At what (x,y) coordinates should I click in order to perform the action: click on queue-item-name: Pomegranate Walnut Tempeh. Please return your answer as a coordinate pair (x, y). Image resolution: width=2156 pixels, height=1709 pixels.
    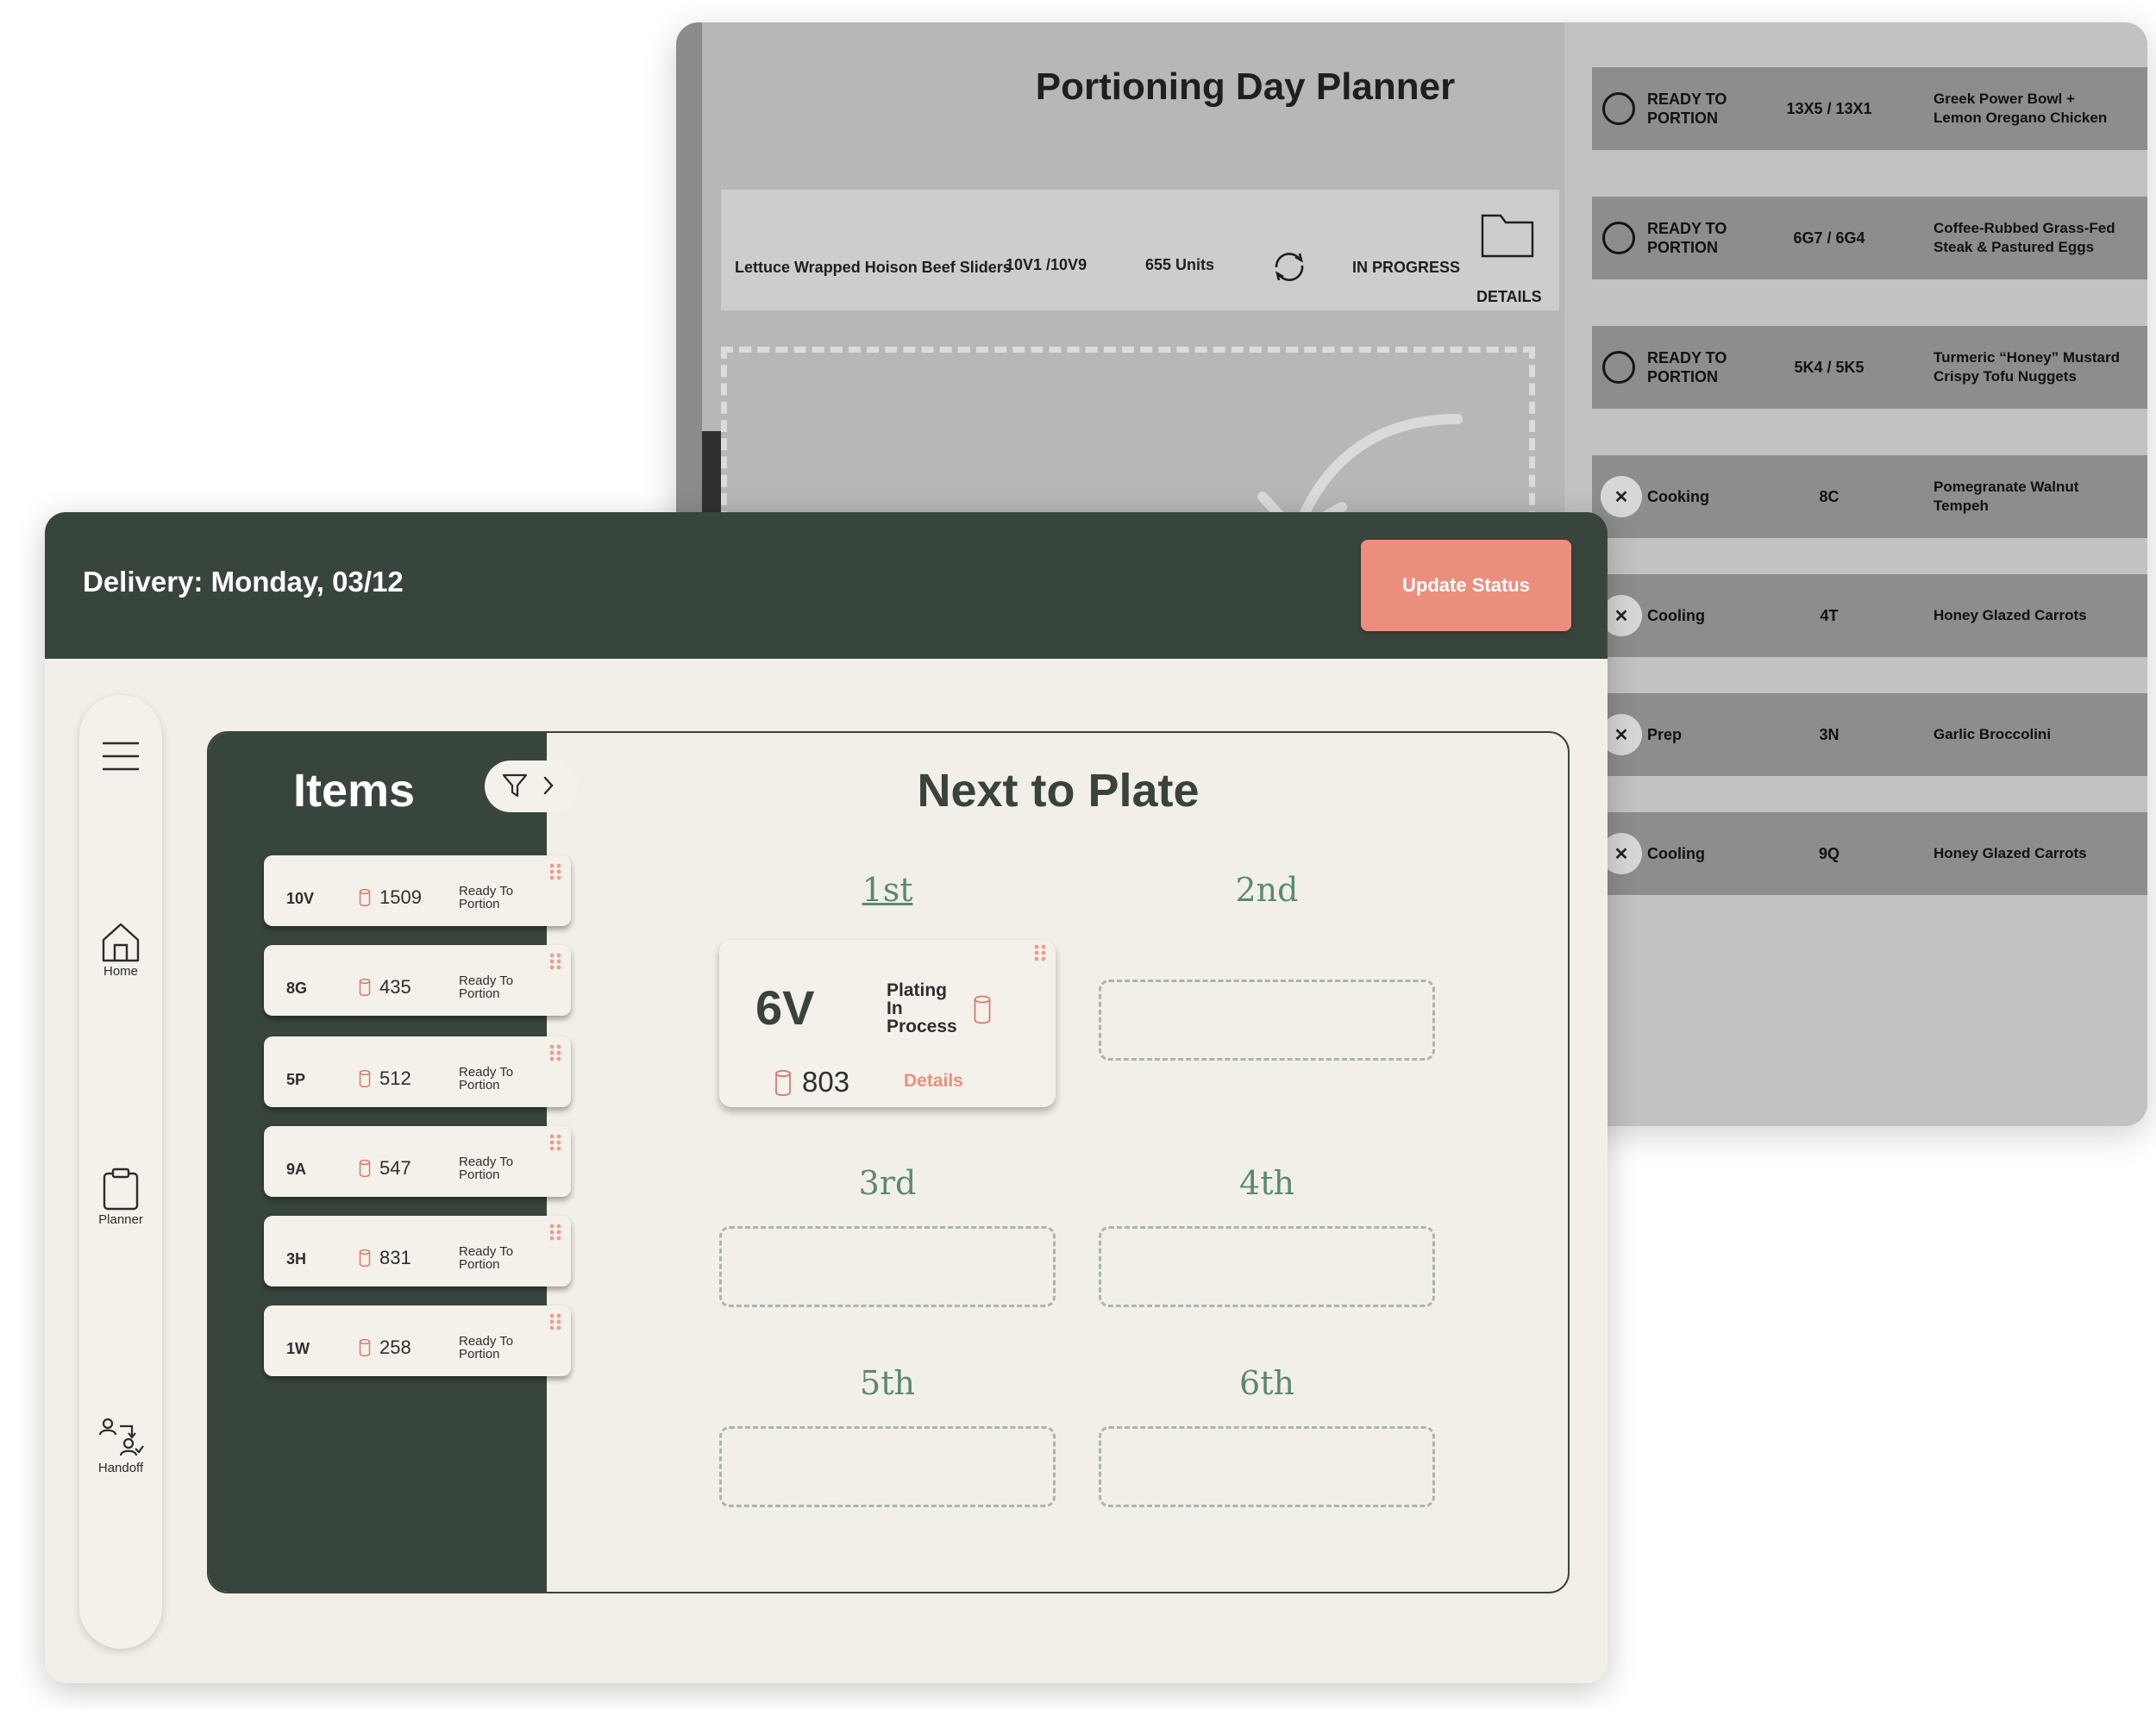
    Looking at the image, I should click on (2039, 496).